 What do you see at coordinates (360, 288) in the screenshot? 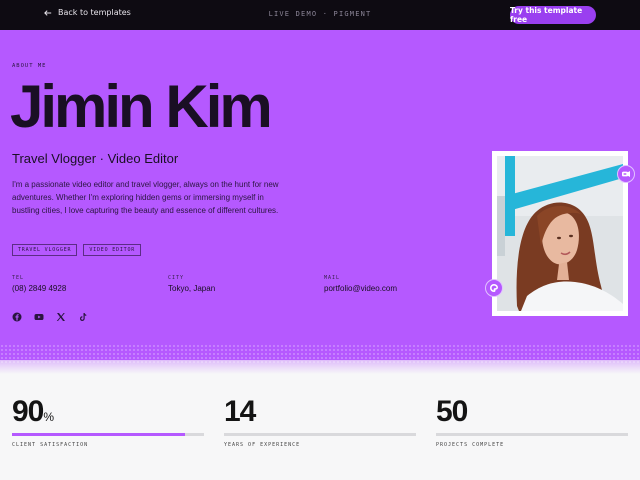
I see `mail-value: portfolio@video.com` at bounding box center [360, 288].